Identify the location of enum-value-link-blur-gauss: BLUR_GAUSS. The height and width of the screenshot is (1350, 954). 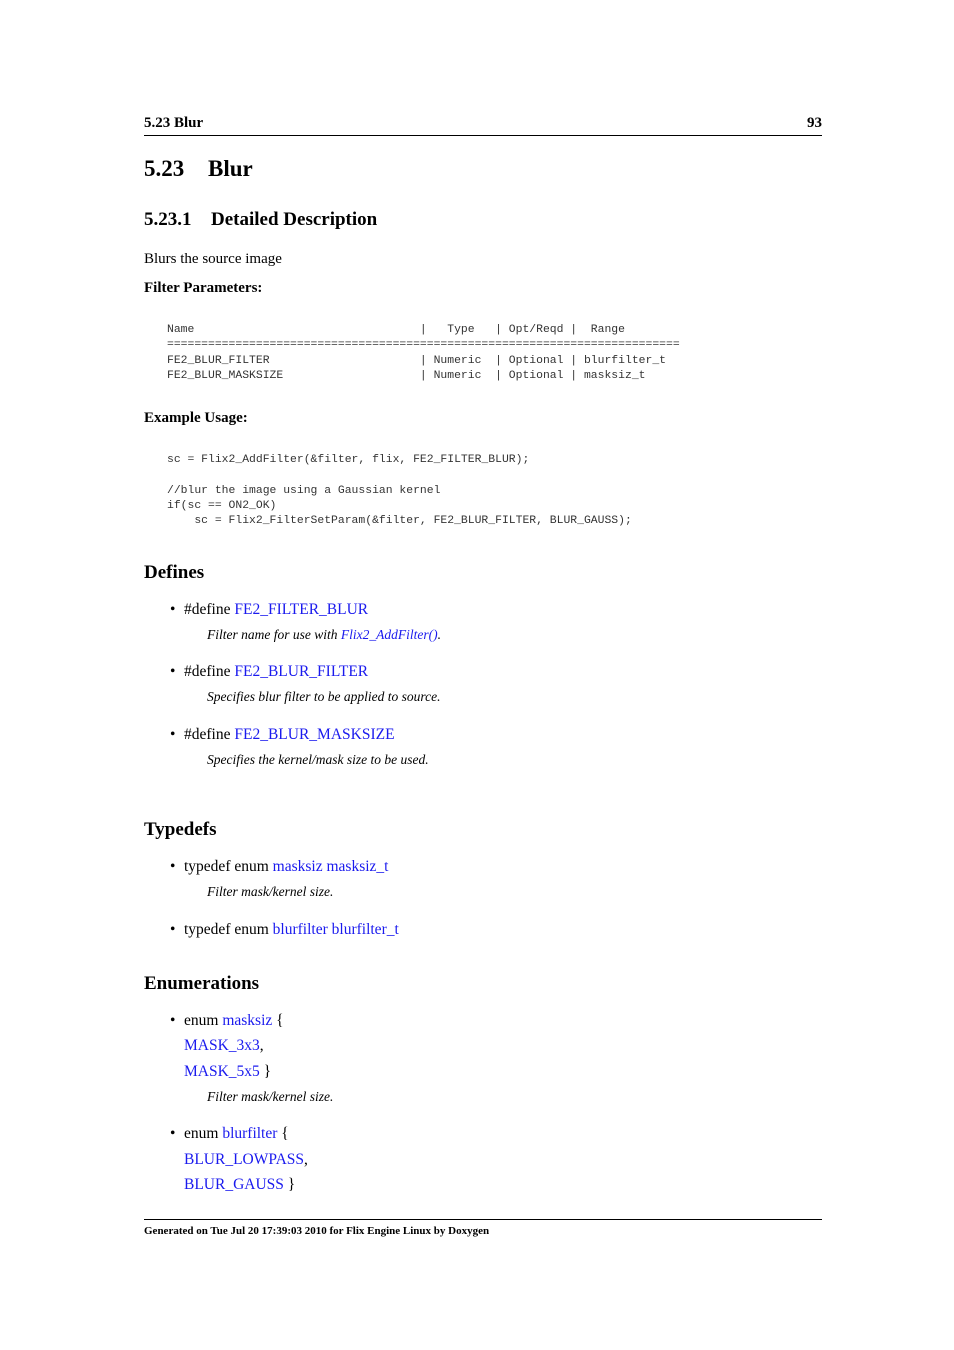
(234, 1184).